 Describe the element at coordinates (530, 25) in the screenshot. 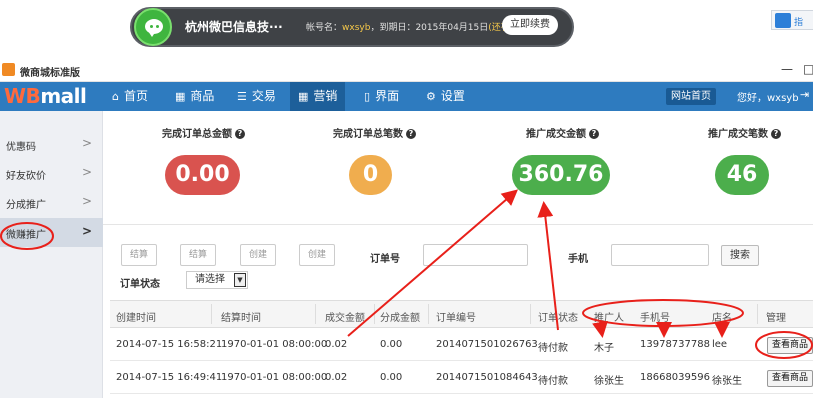

I see `renew-button: 立即续费` at that location.